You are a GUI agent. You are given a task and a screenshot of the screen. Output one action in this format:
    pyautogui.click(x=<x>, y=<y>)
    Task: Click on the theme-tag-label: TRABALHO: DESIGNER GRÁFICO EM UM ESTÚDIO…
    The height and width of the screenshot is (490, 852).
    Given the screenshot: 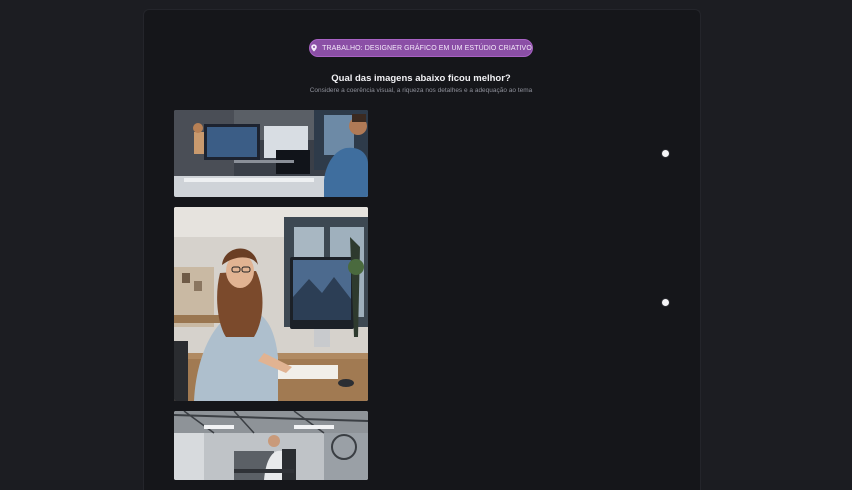 What is the action you would take?
    pyautogui.click(x=427, y=48)
    